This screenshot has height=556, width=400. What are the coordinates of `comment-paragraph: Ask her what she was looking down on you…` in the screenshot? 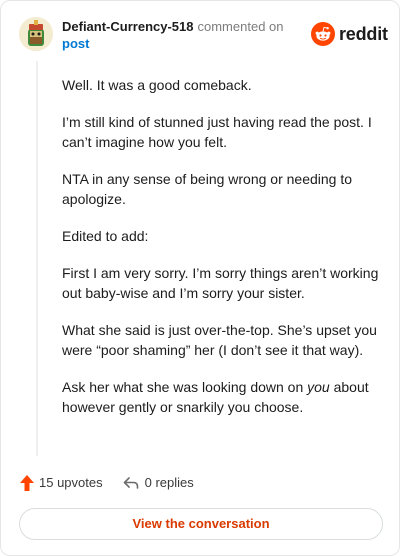 It's located at (221, 397).